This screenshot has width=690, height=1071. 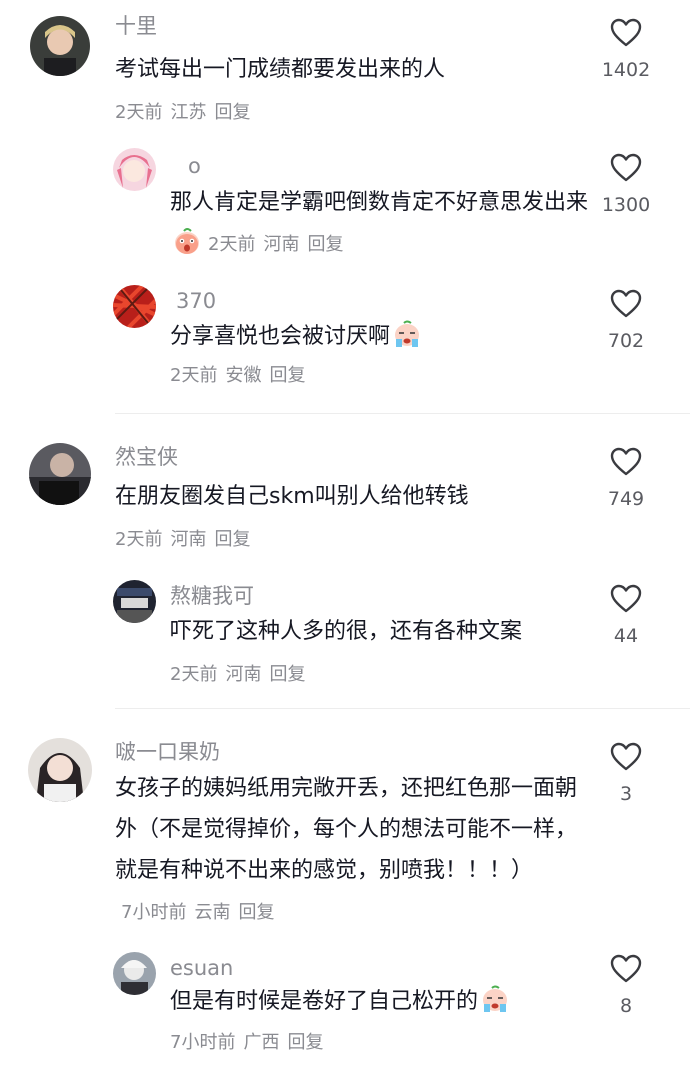 What do you see at coordinates (626, 479) in the screenshot?
I see `like-button: 749` at bounding box center [626, 479].